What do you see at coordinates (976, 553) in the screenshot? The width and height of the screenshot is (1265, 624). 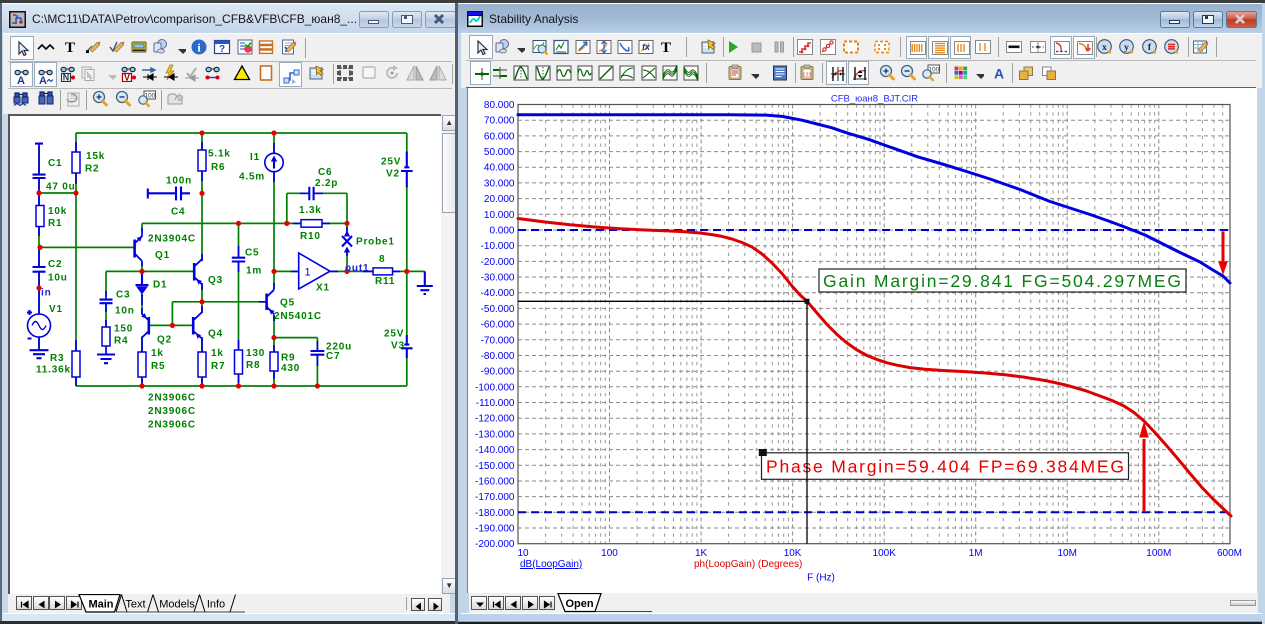 I see `svg-text: 1M` at bounding box center [976, 553].